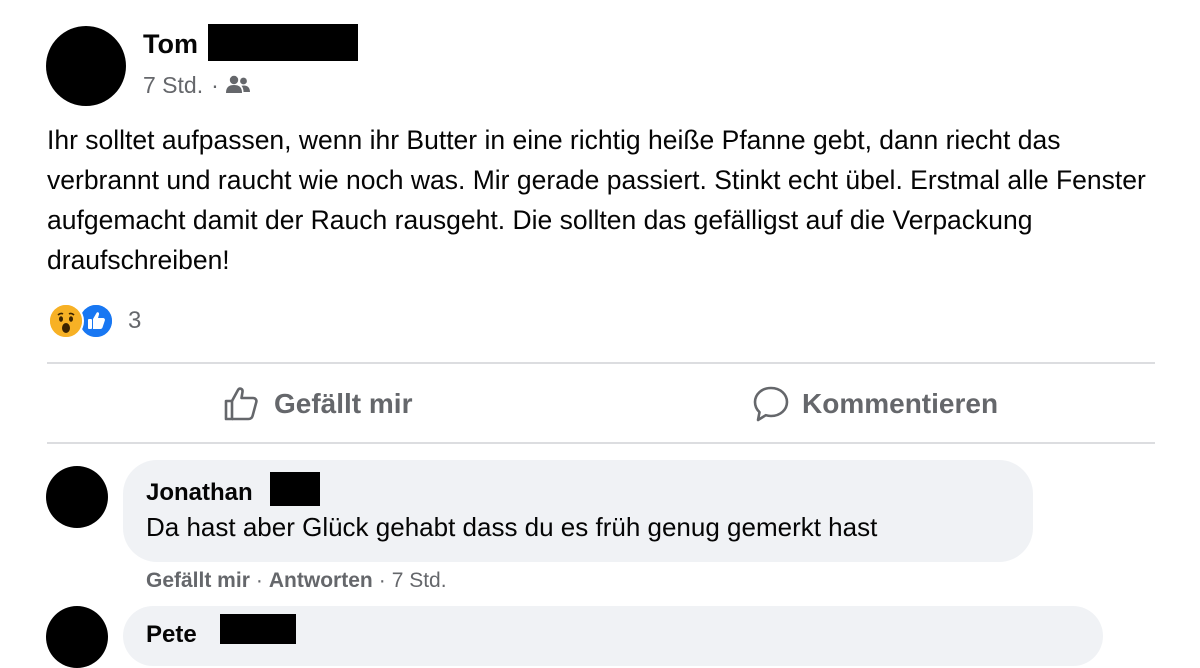 Image resolution: width=1200 pixels, height=668 pixels. Describe the element at coordinates (173, 85) in the screenshot. I see `post-timestamp: 7 Std.` at that location.